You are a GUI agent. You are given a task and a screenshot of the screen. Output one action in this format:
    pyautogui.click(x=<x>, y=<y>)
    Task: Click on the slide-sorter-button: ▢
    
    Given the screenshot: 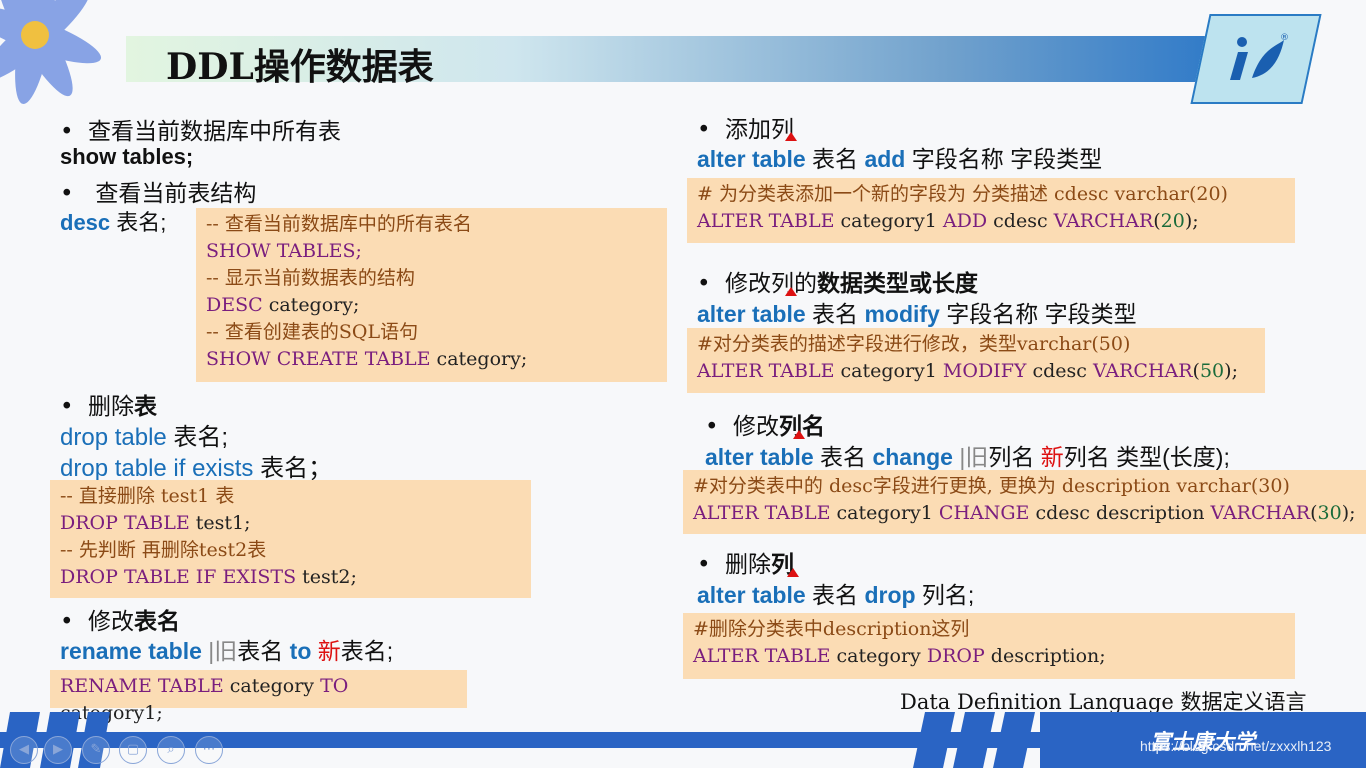 What is the action you would take?
    pyautogui.click(x=133, y=750)
    